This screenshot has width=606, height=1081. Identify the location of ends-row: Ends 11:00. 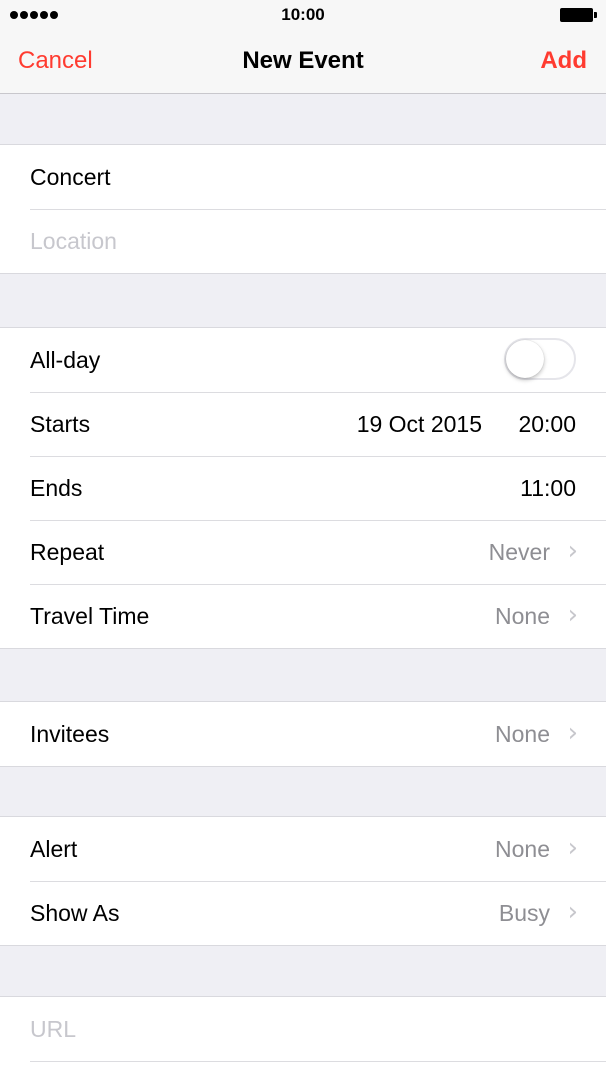
(303, 488).